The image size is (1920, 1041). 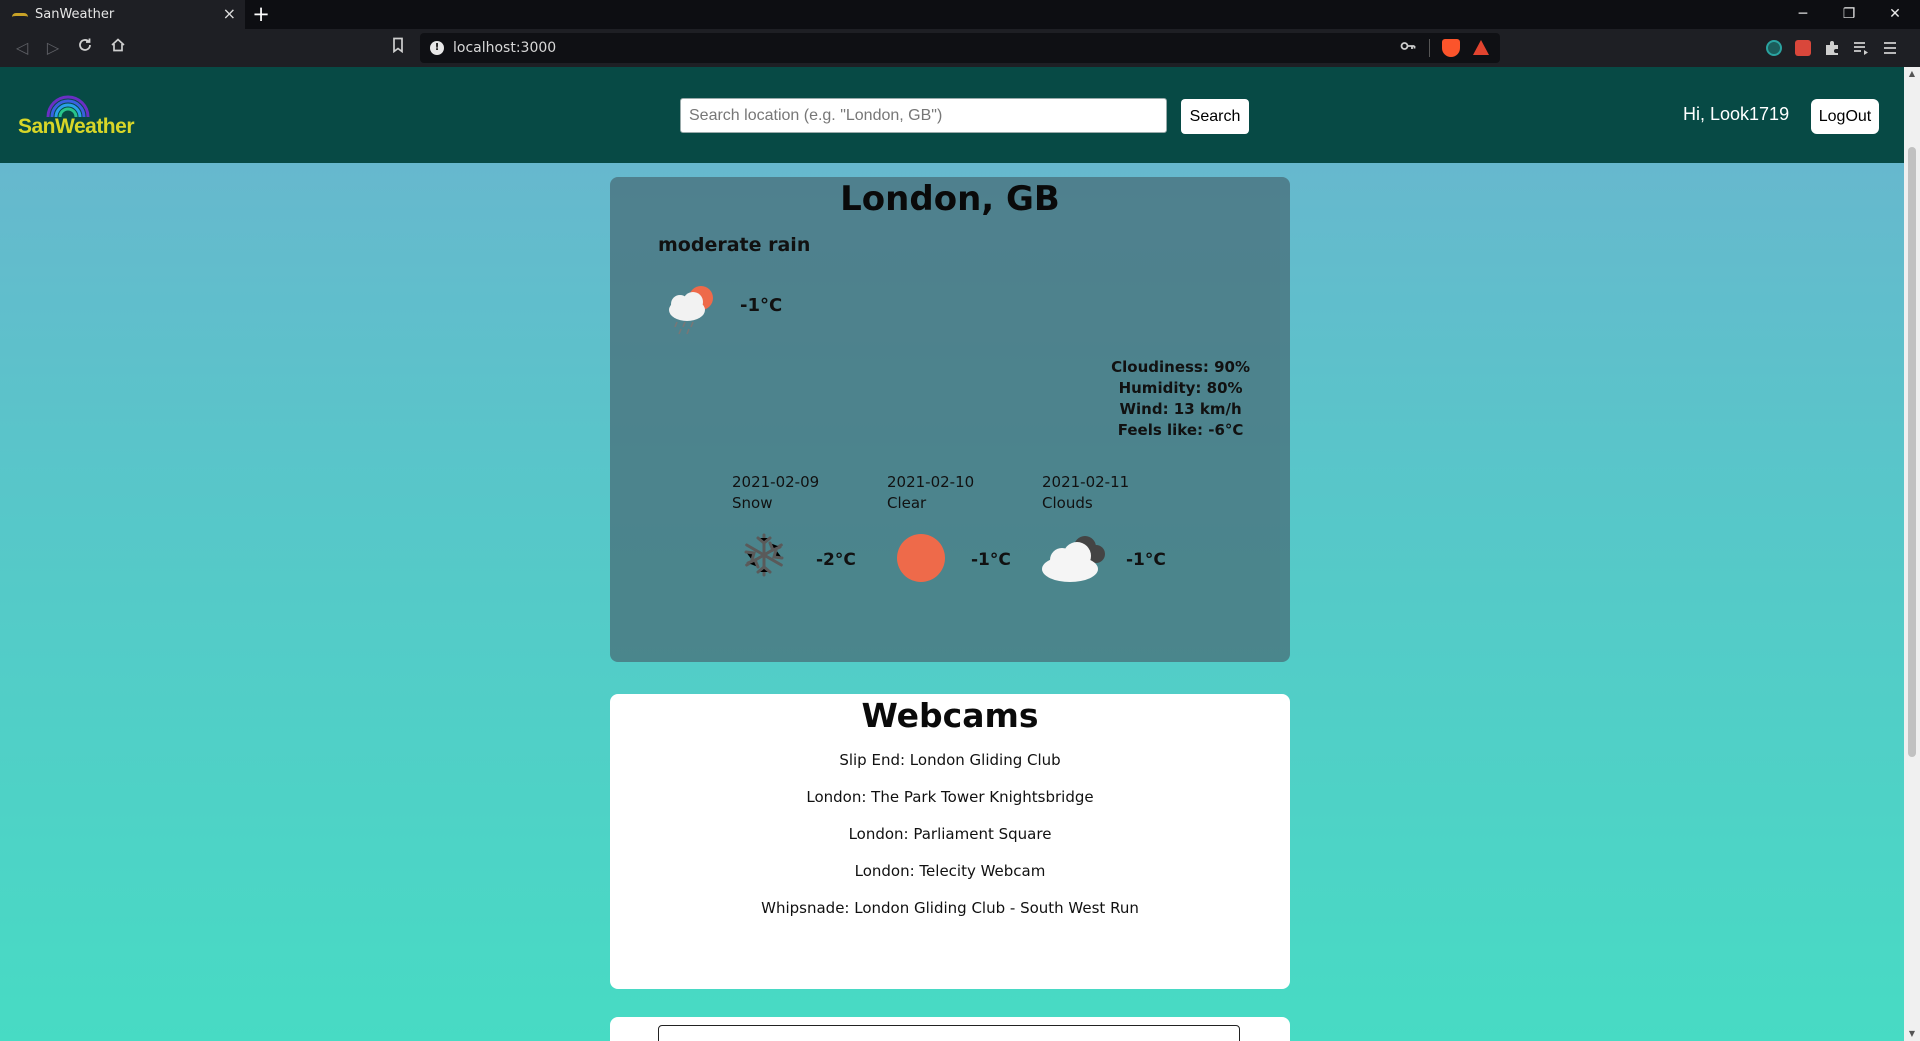 What do you see at coordinates (907, 503) in the screenshot?
I see `forecast-condition: Clear` at bounding box center [907, 503].